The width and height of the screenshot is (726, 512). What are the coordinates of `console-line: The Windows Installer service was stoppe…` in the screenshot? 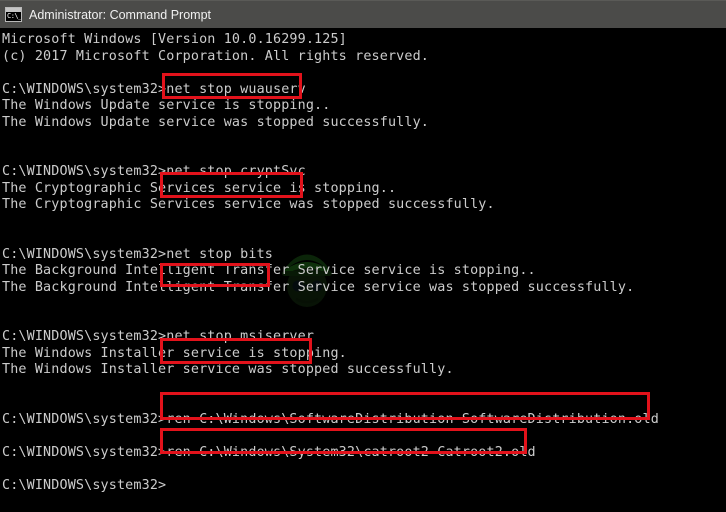 It's located at (228, 369).